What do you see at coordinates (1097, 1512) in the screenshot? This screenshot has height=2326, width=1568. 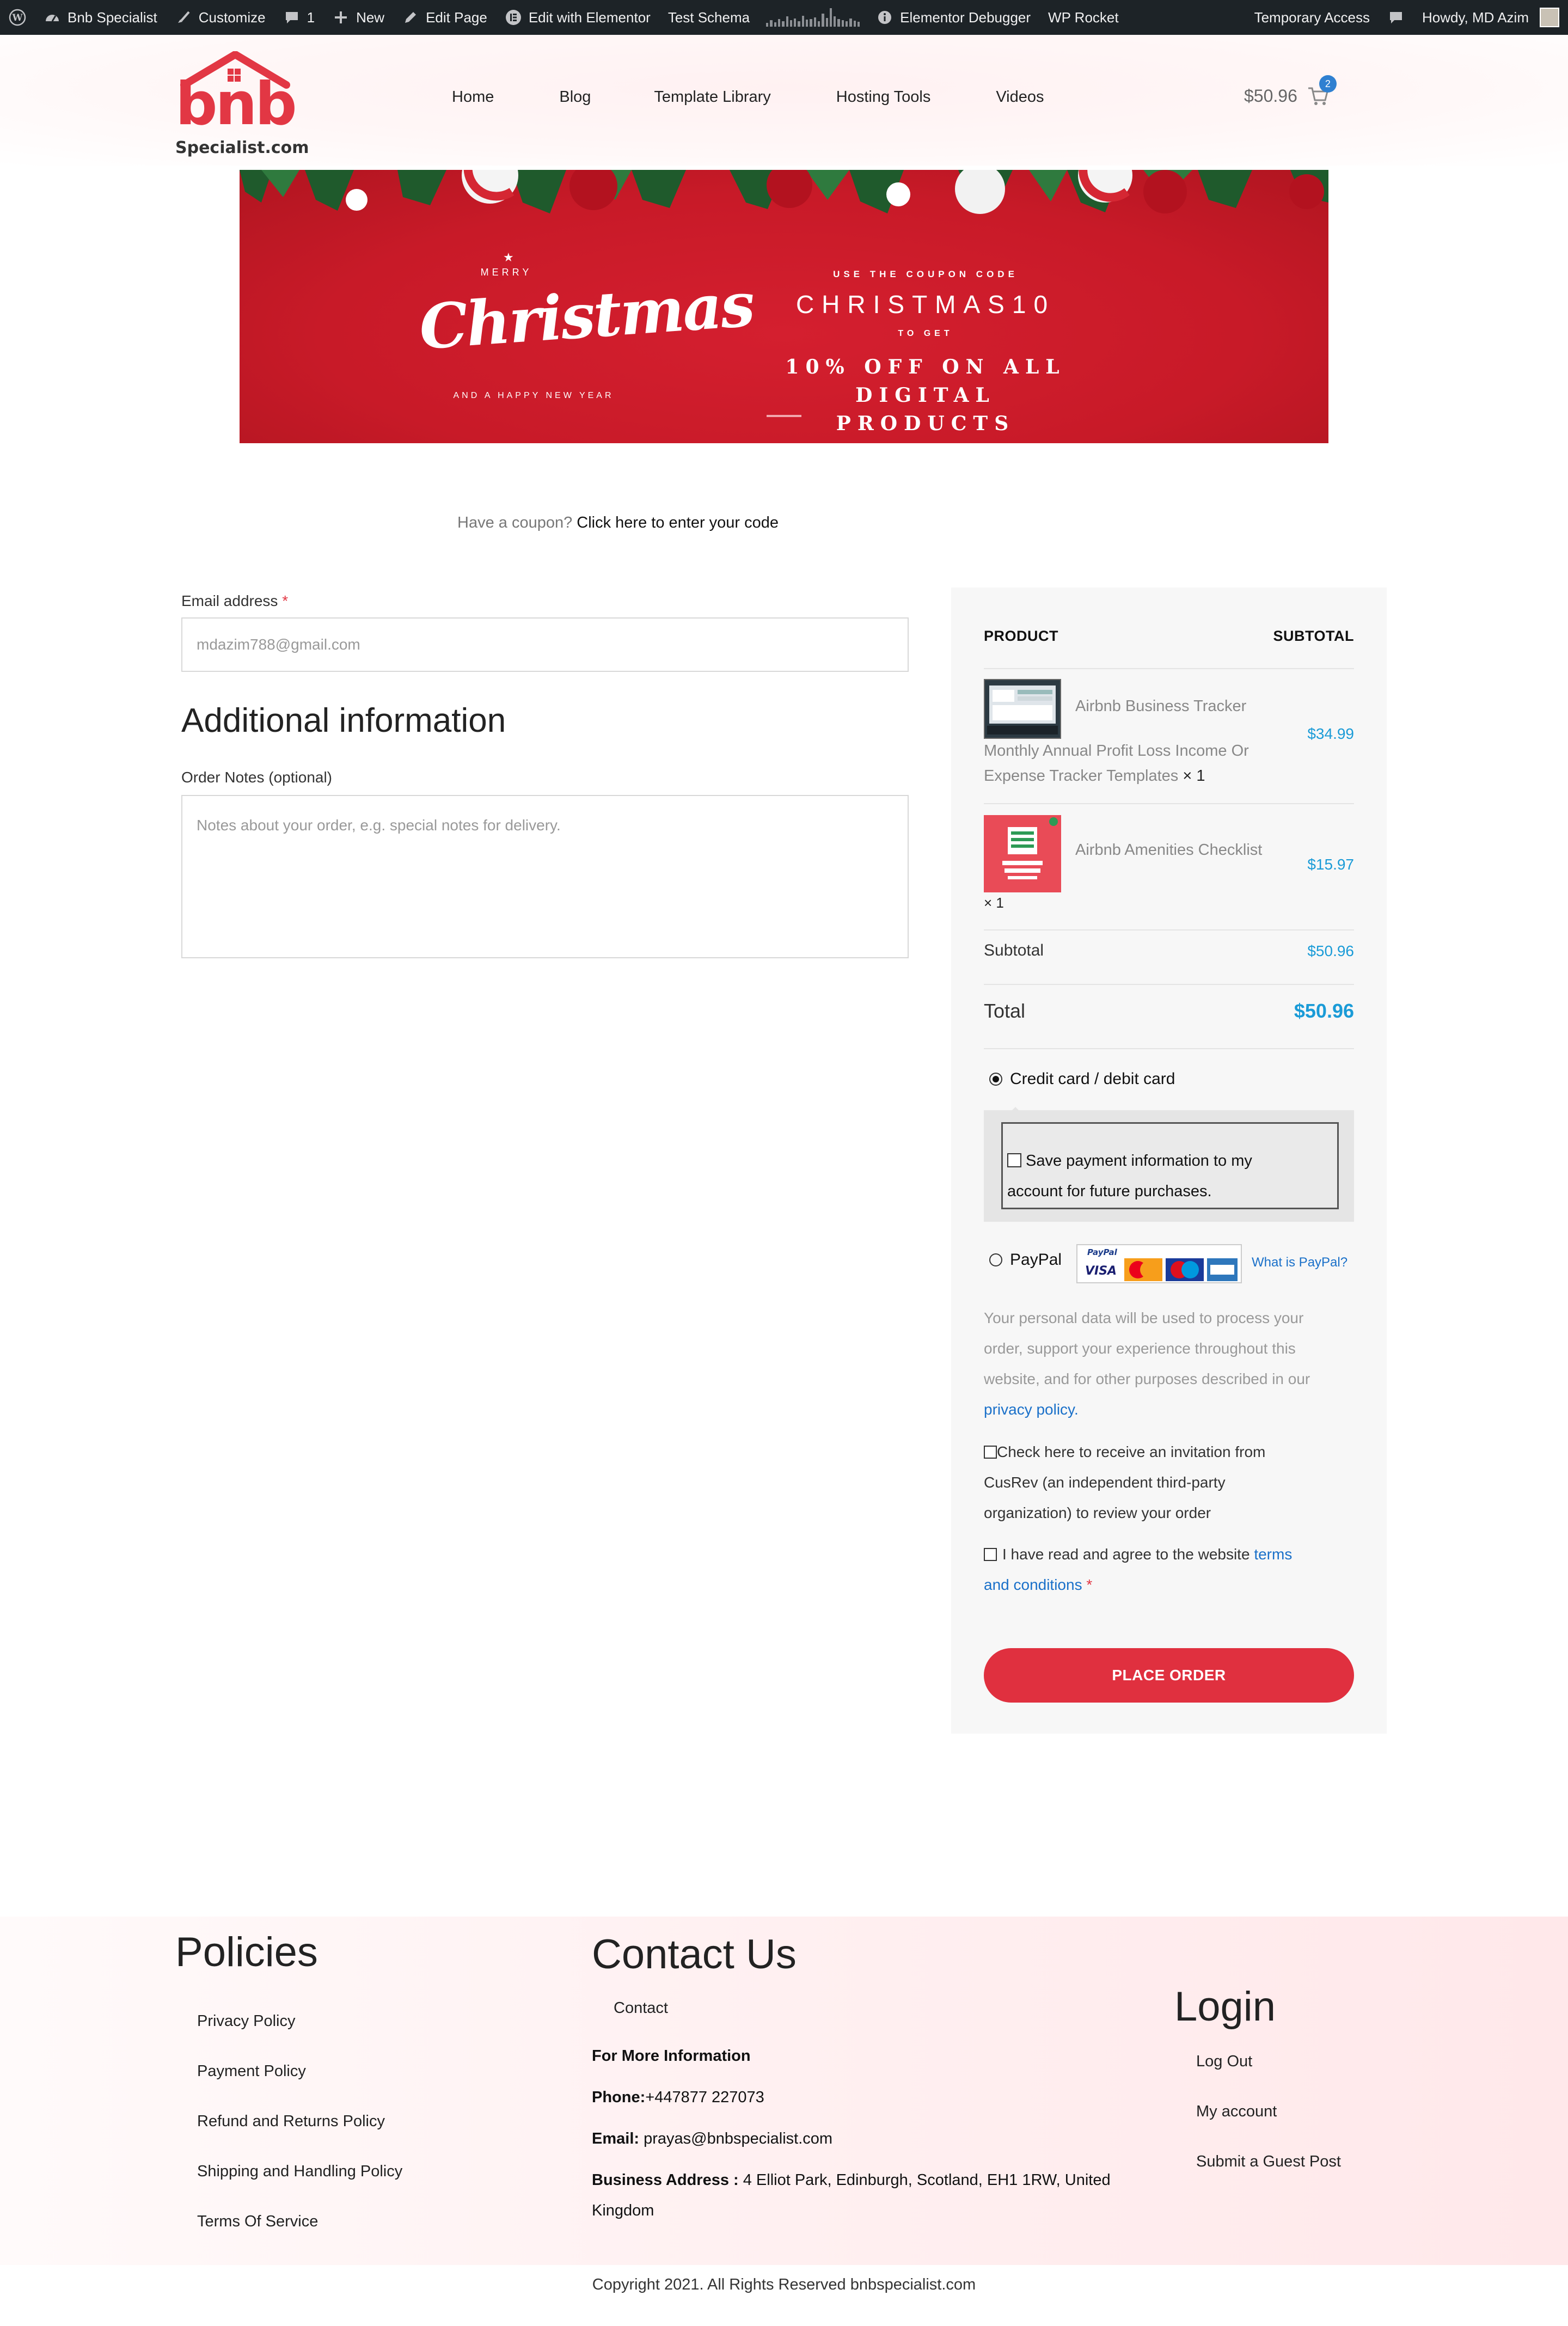 I see `cusrev-line3: organization) to review your order` at bounding box center [1097, 1512].